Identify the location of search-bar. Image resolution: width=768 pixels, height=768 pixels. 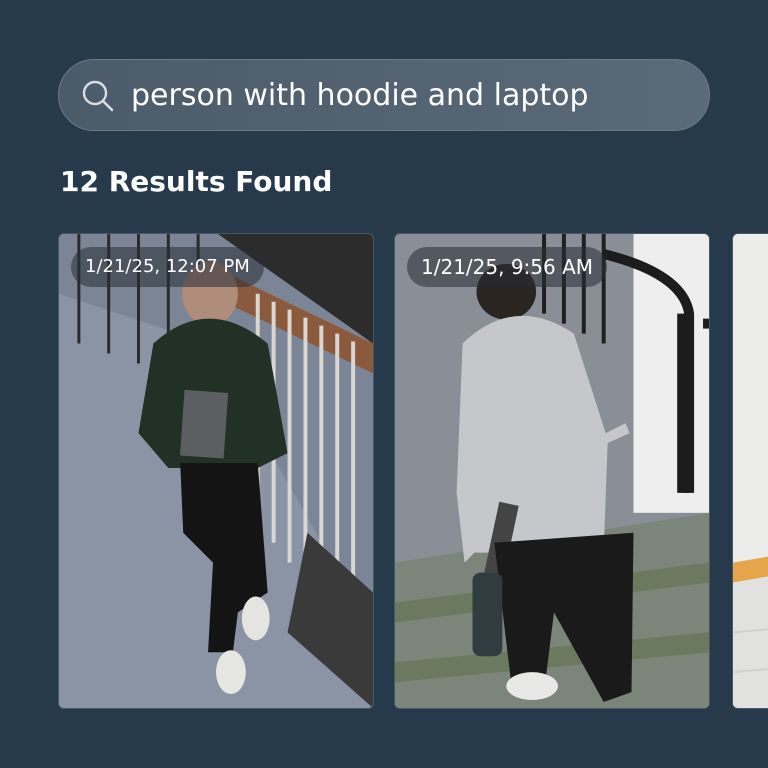
(384, 95).